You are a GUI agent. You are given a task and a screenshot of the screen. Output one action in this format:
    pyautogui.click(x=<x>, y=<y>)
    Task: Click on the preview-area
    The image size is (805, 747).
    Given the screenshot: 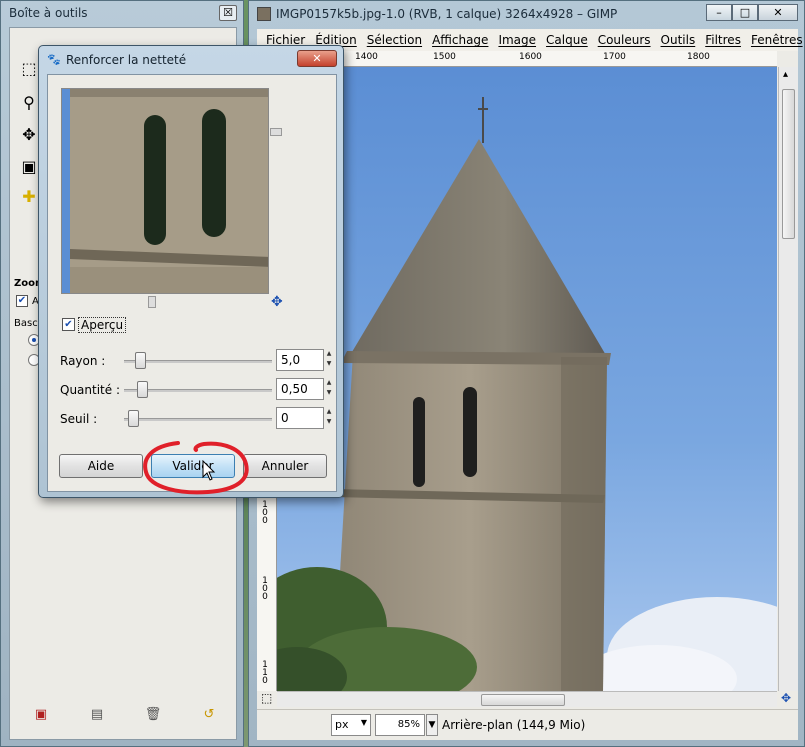 What is the action you would take?
    pyautogui.click(x=165, y=191)
    